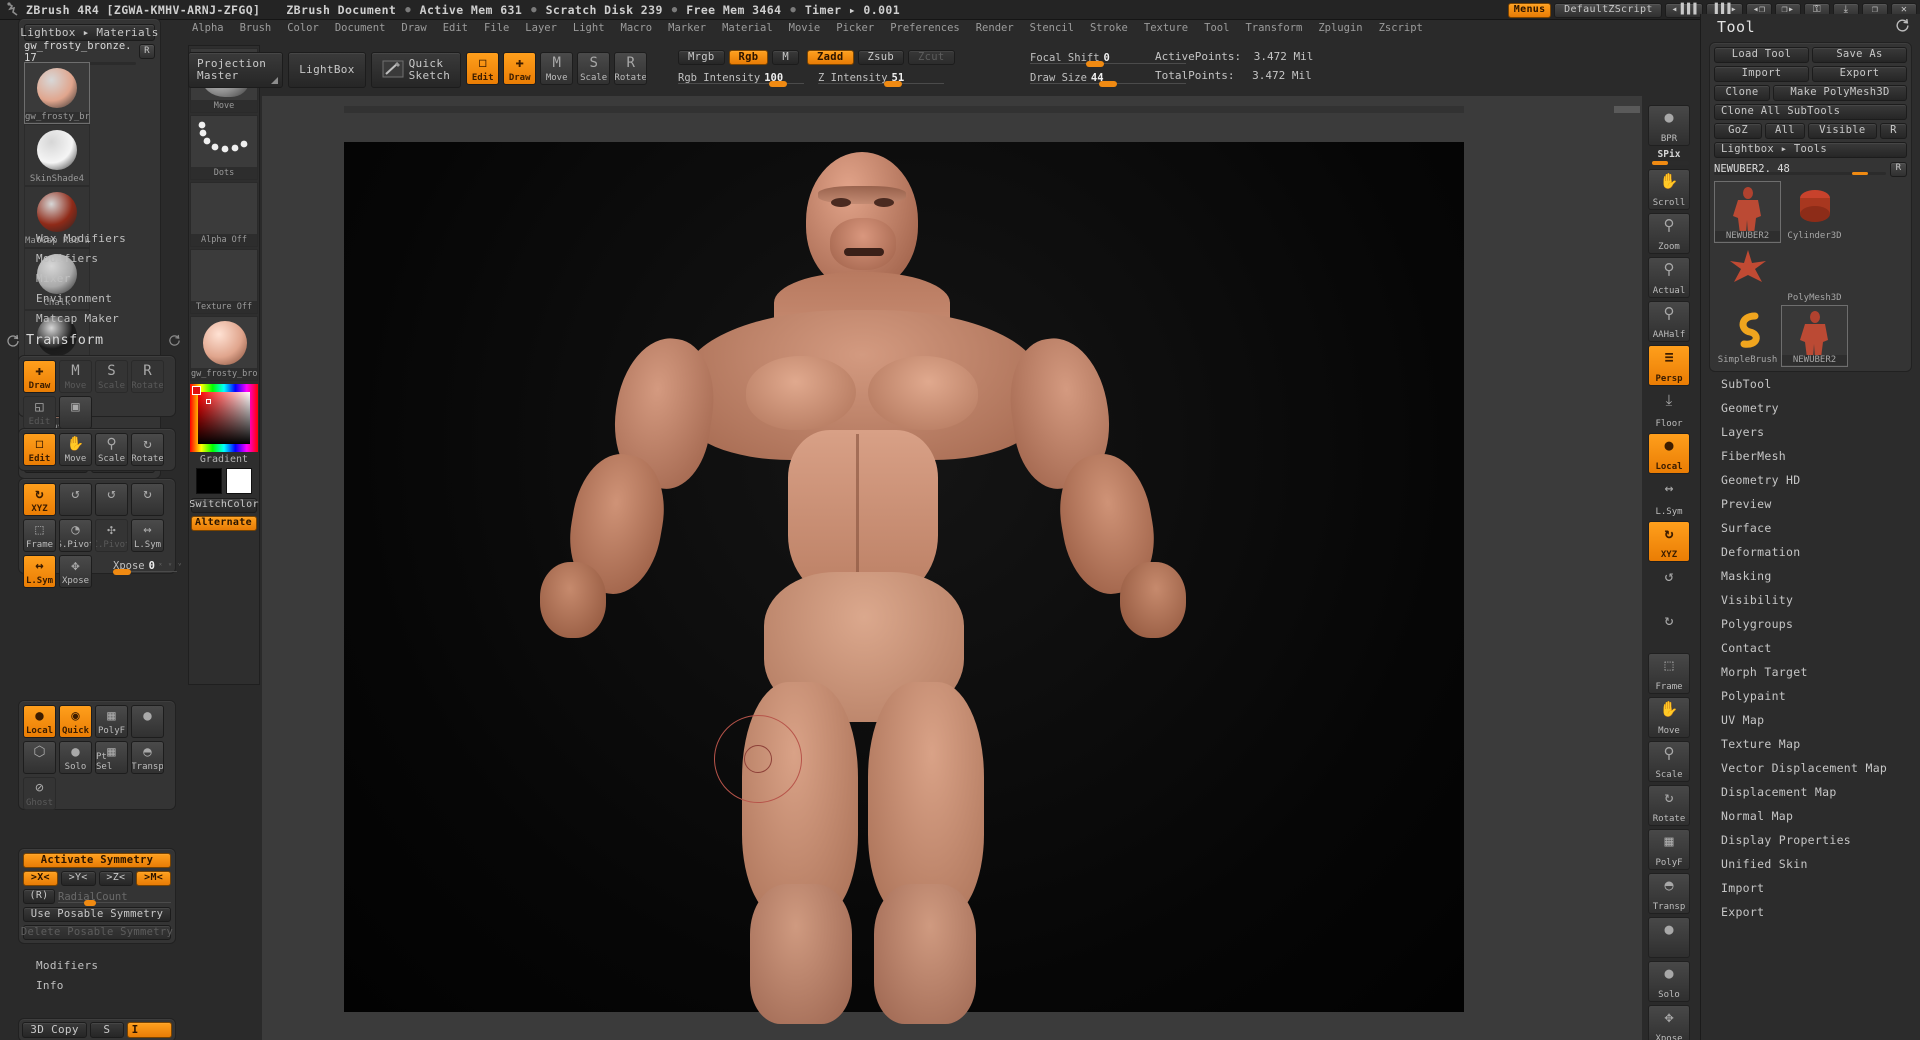  I want to click on rtool-material-sphere-icon: ●, so click(1669, 937).